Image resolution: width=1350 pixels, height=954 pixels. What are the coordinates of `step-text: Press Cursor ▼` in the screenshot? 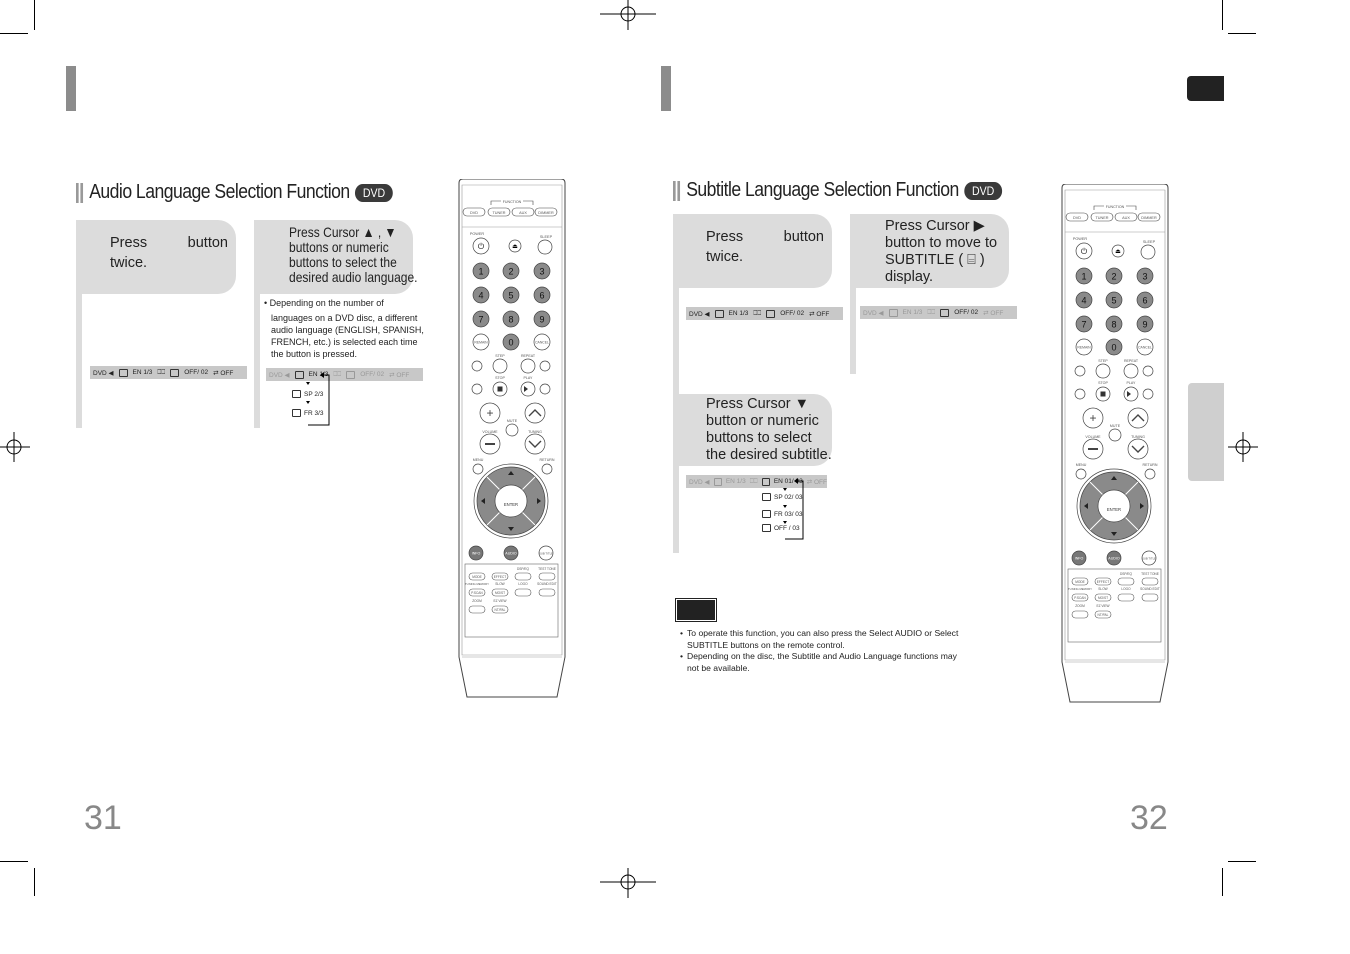 It's located at (757, 404).